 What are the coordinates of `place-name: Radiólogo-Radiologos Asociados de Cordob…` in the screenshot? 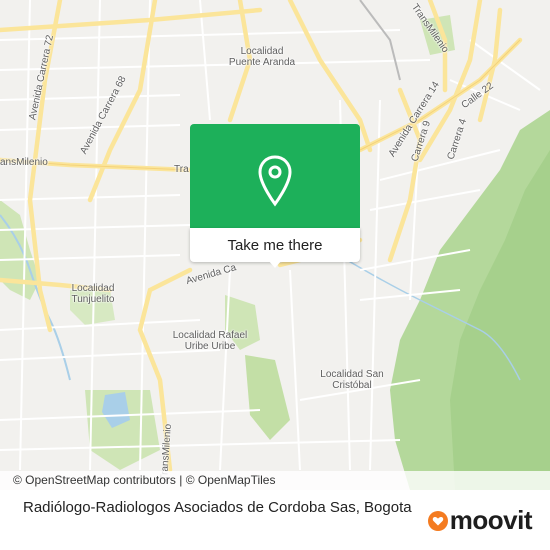 It's located at (217, 507).